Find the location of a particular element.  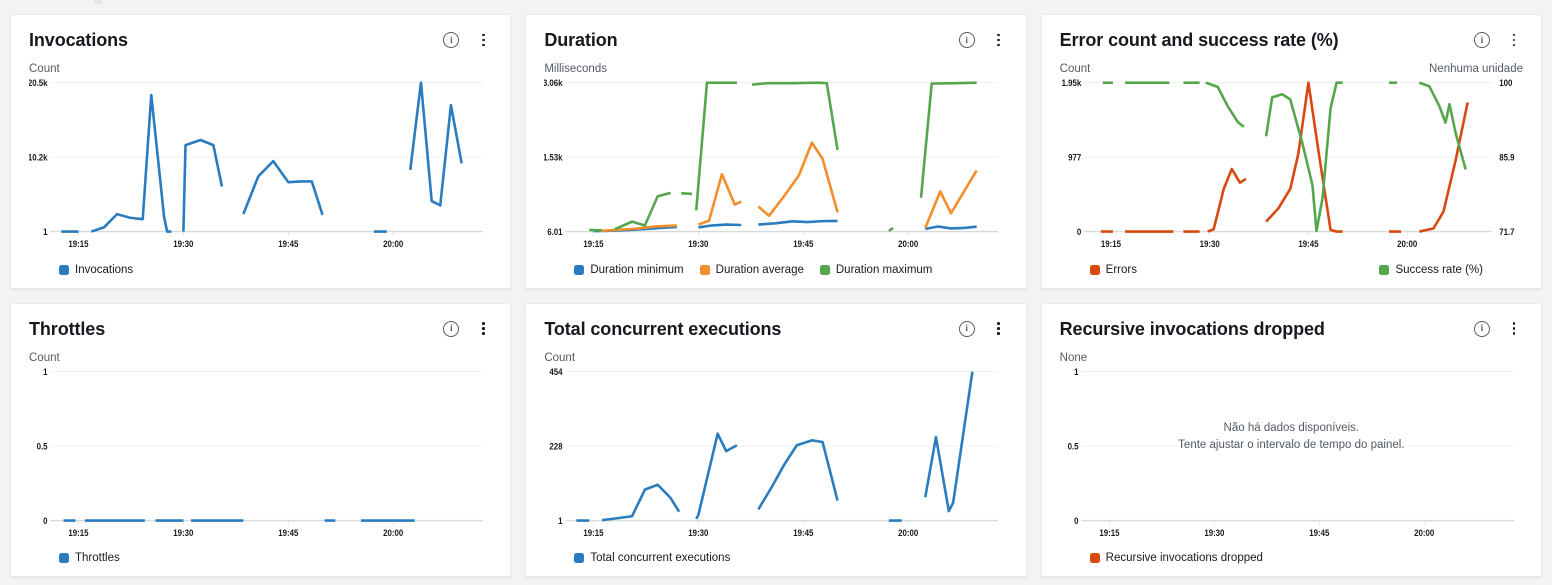

left-axis-unit-label: Milliseconds is located at coordinates (575, 69).